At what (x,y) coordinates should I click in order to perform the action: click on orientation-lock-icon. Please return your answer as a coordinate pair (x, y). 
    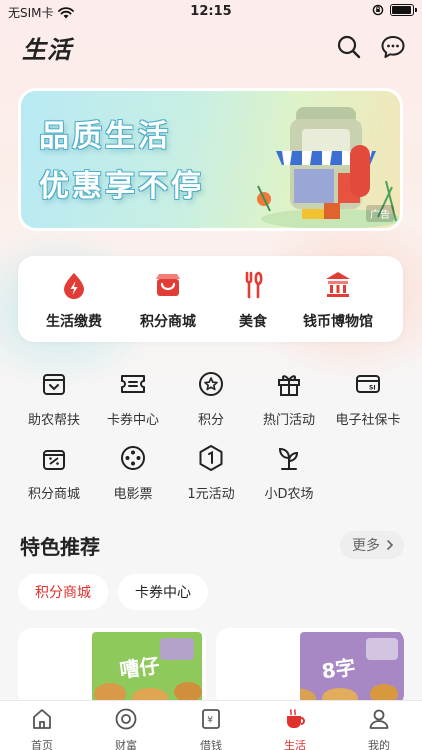
    Looking at the image, I should click on (378, 10).